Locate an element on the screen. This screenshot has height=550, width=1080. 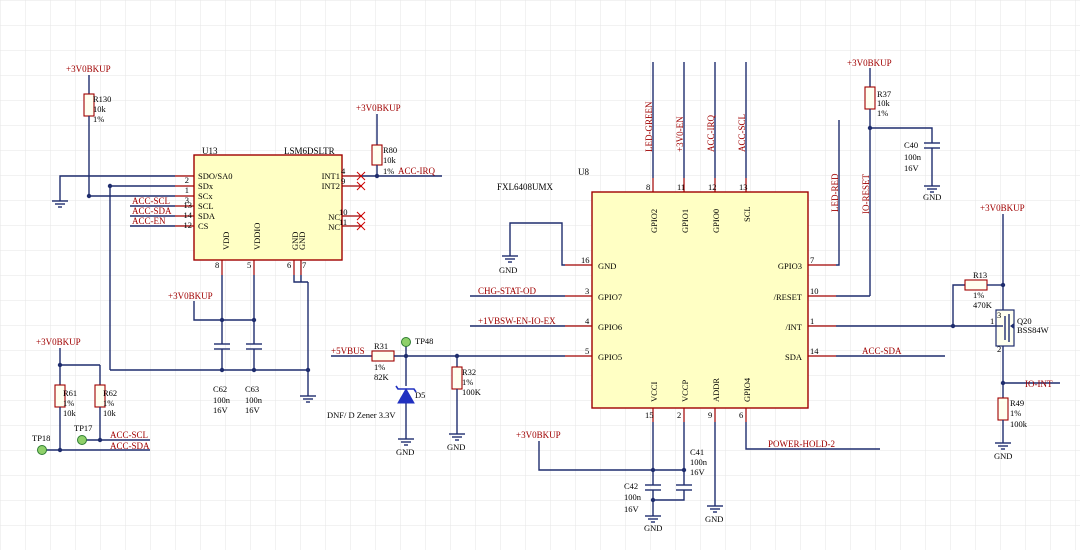
svg-text: 12 is located at coordinates (712, 187).